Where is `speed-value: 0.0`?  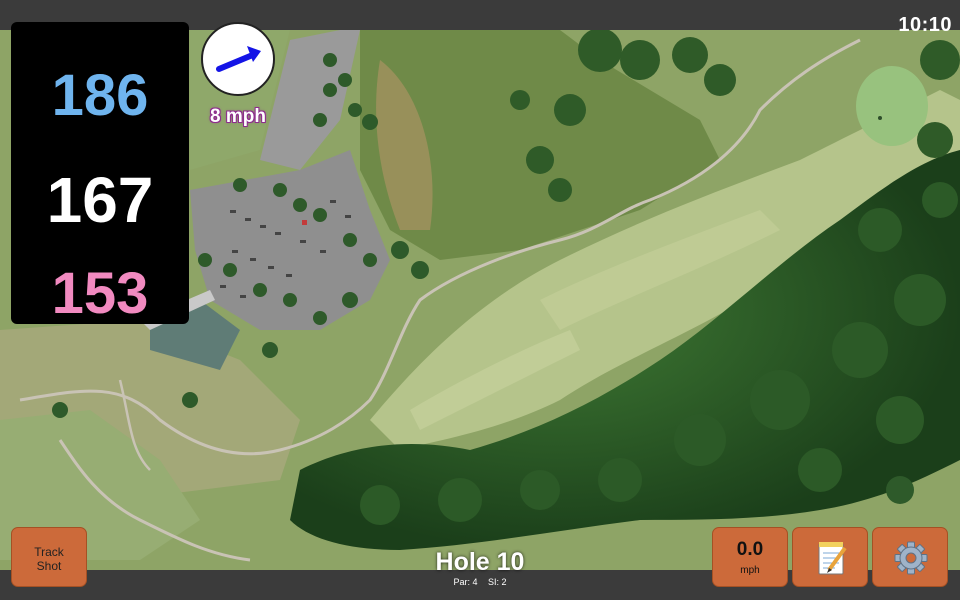
speed-value: 0.0 is located at coordinates (750, 549).